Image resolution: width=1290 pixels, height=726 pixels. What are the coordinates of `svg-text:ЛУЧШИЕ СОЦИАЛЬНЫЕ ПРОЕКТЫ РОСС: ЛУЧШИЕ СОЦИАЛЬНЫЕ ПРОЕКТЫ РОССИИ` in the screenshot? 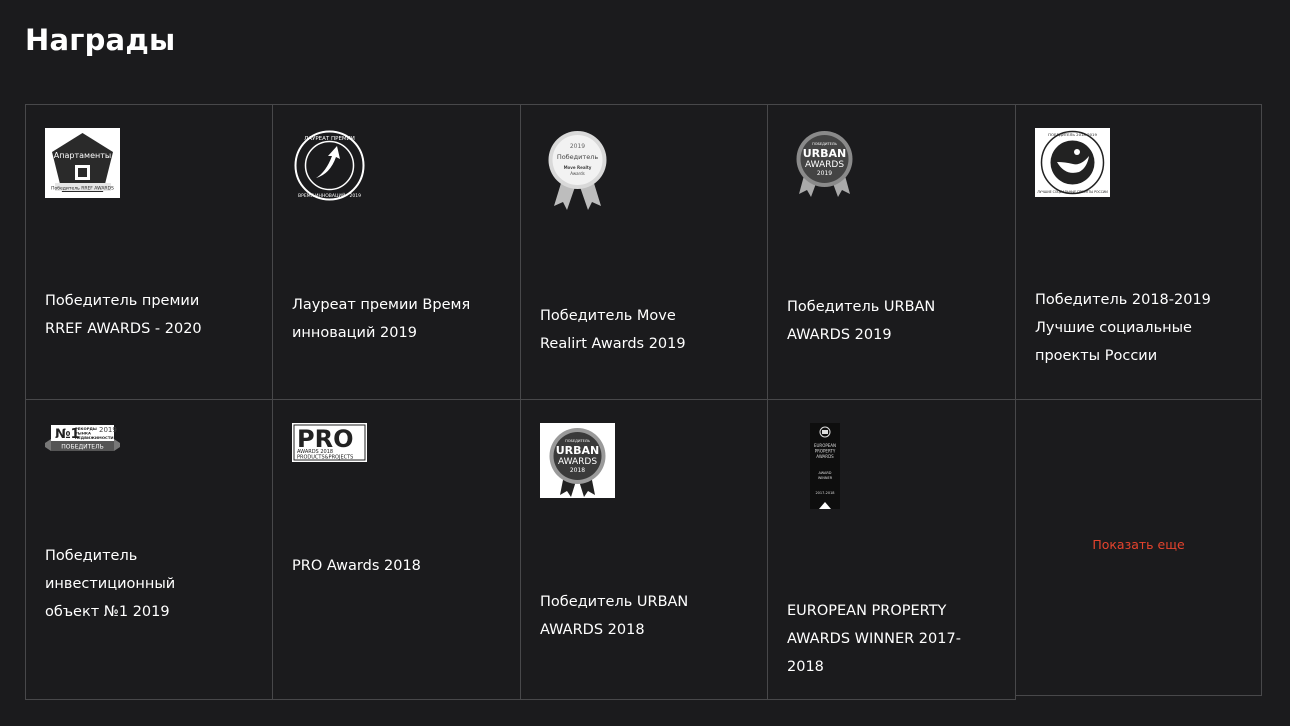 It's located at (1072, 192).